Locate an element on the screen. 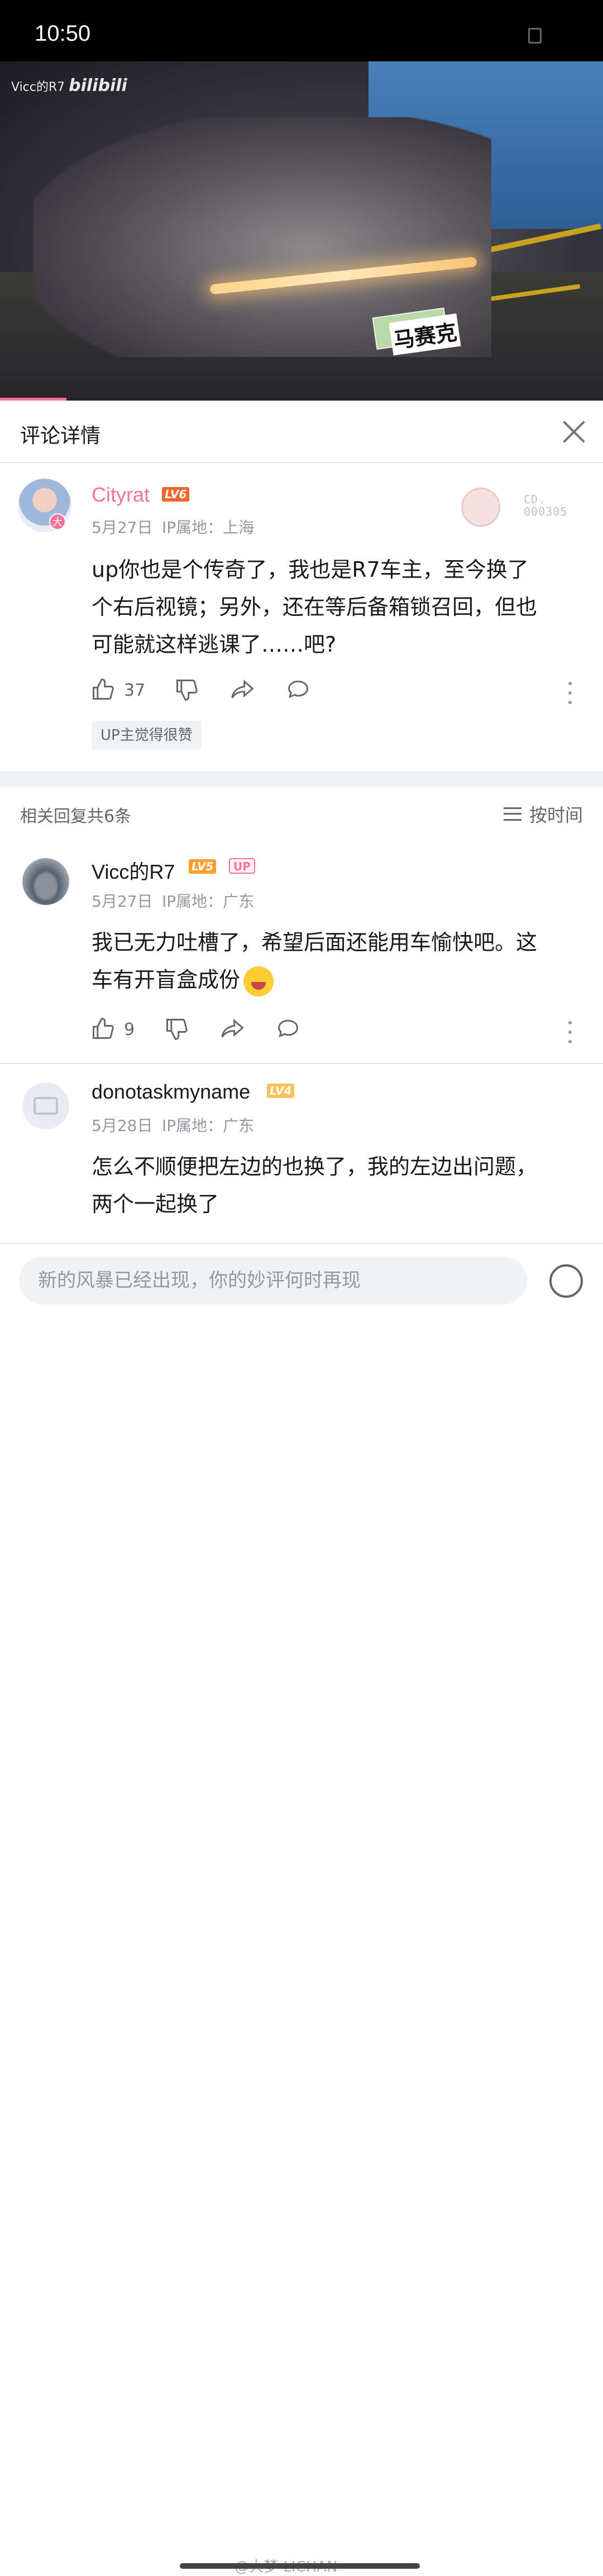 The image size is (603, 2576). avatar-badge: 大 is located at coordinates (58, 522).